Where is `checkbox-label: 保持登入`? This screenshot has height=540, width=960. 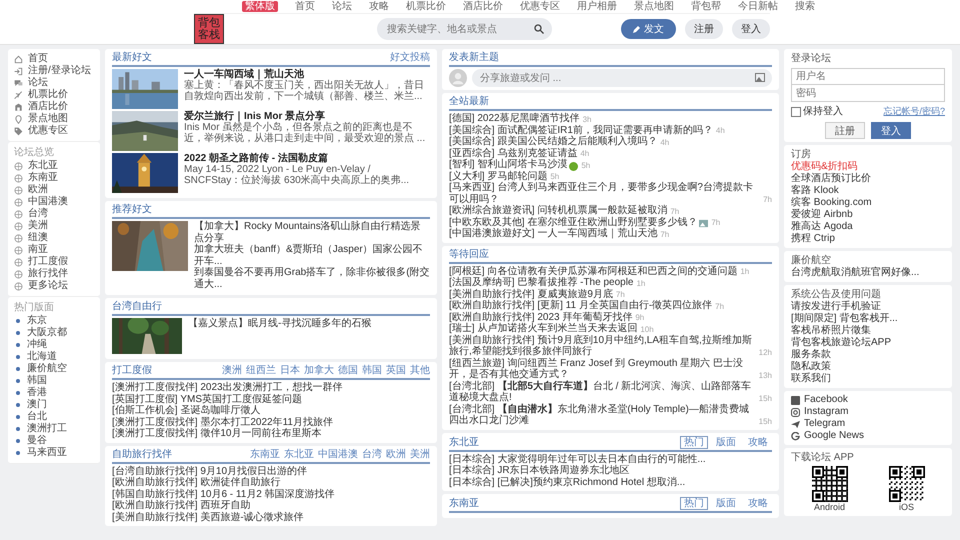
checkbox-label: 保持登入 is located at coordinates (823, 112).